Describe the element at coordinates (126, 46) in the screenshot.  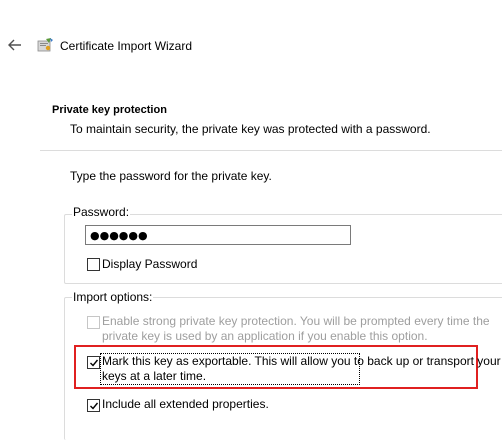
I see `window-title: Certificate Import Wizard` at that location.